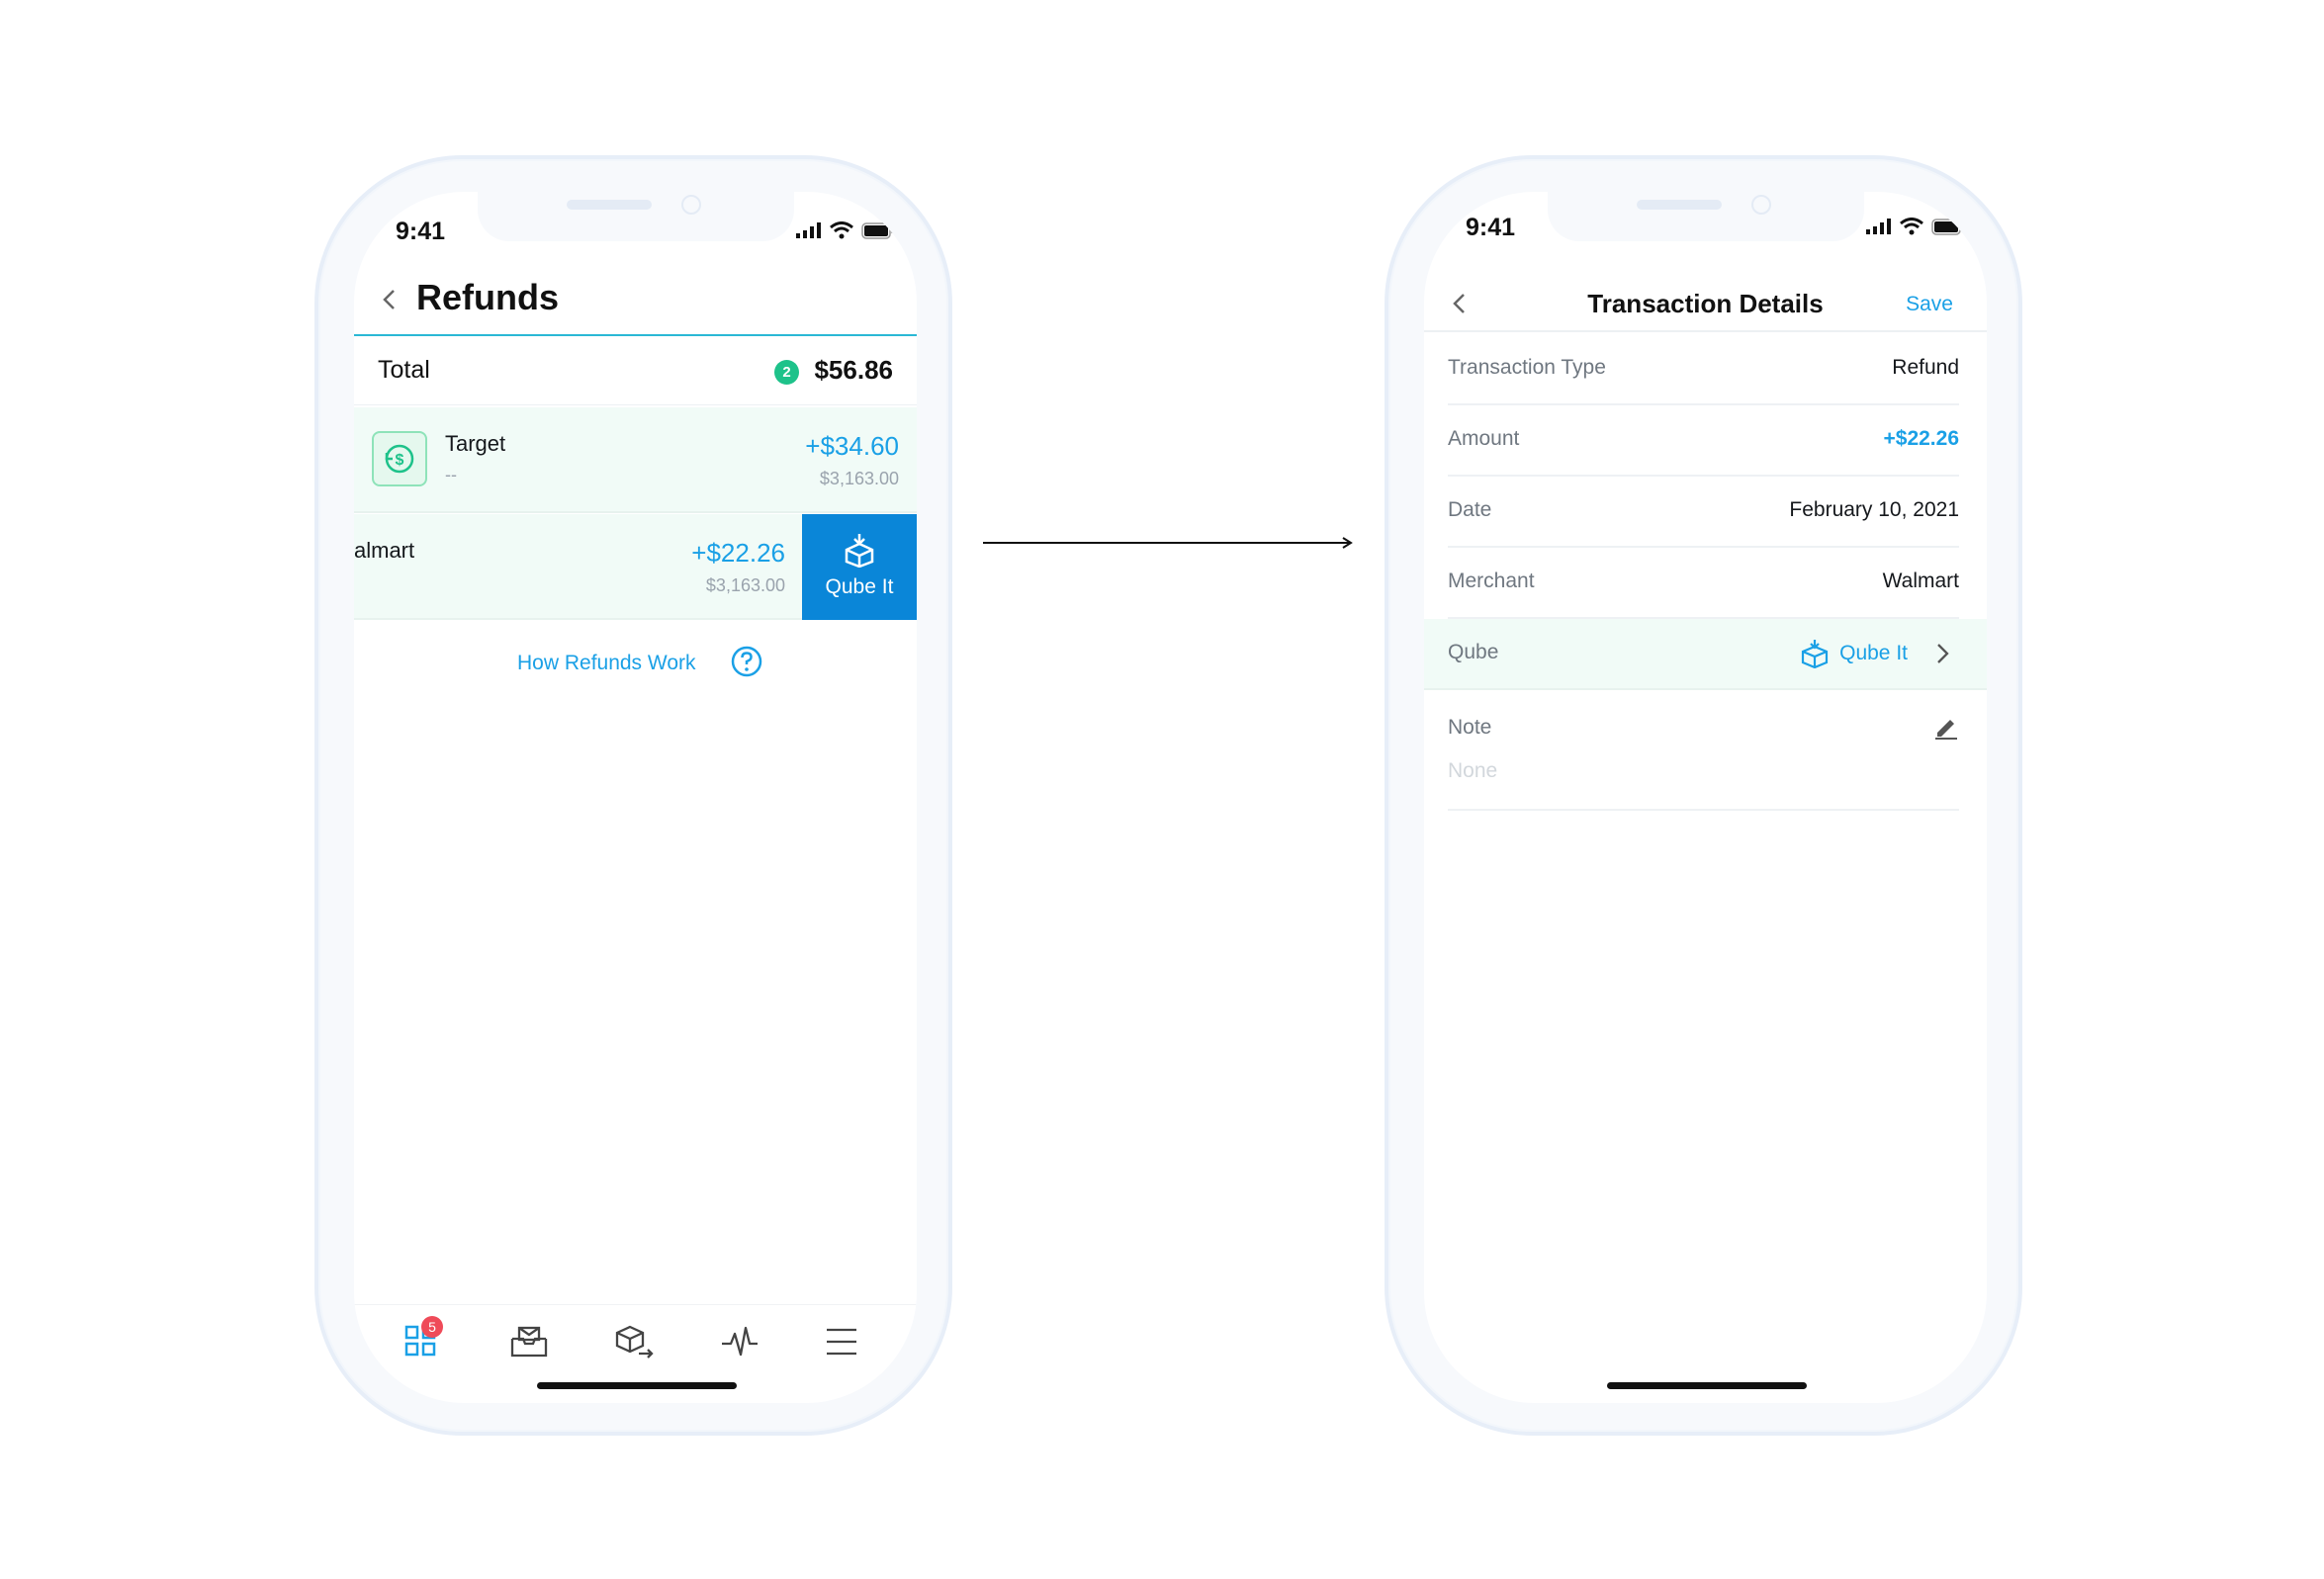 The width and height of the screenshot is (2324, 1579). I want to click on detail-label: Qube, so click(1473, 652).